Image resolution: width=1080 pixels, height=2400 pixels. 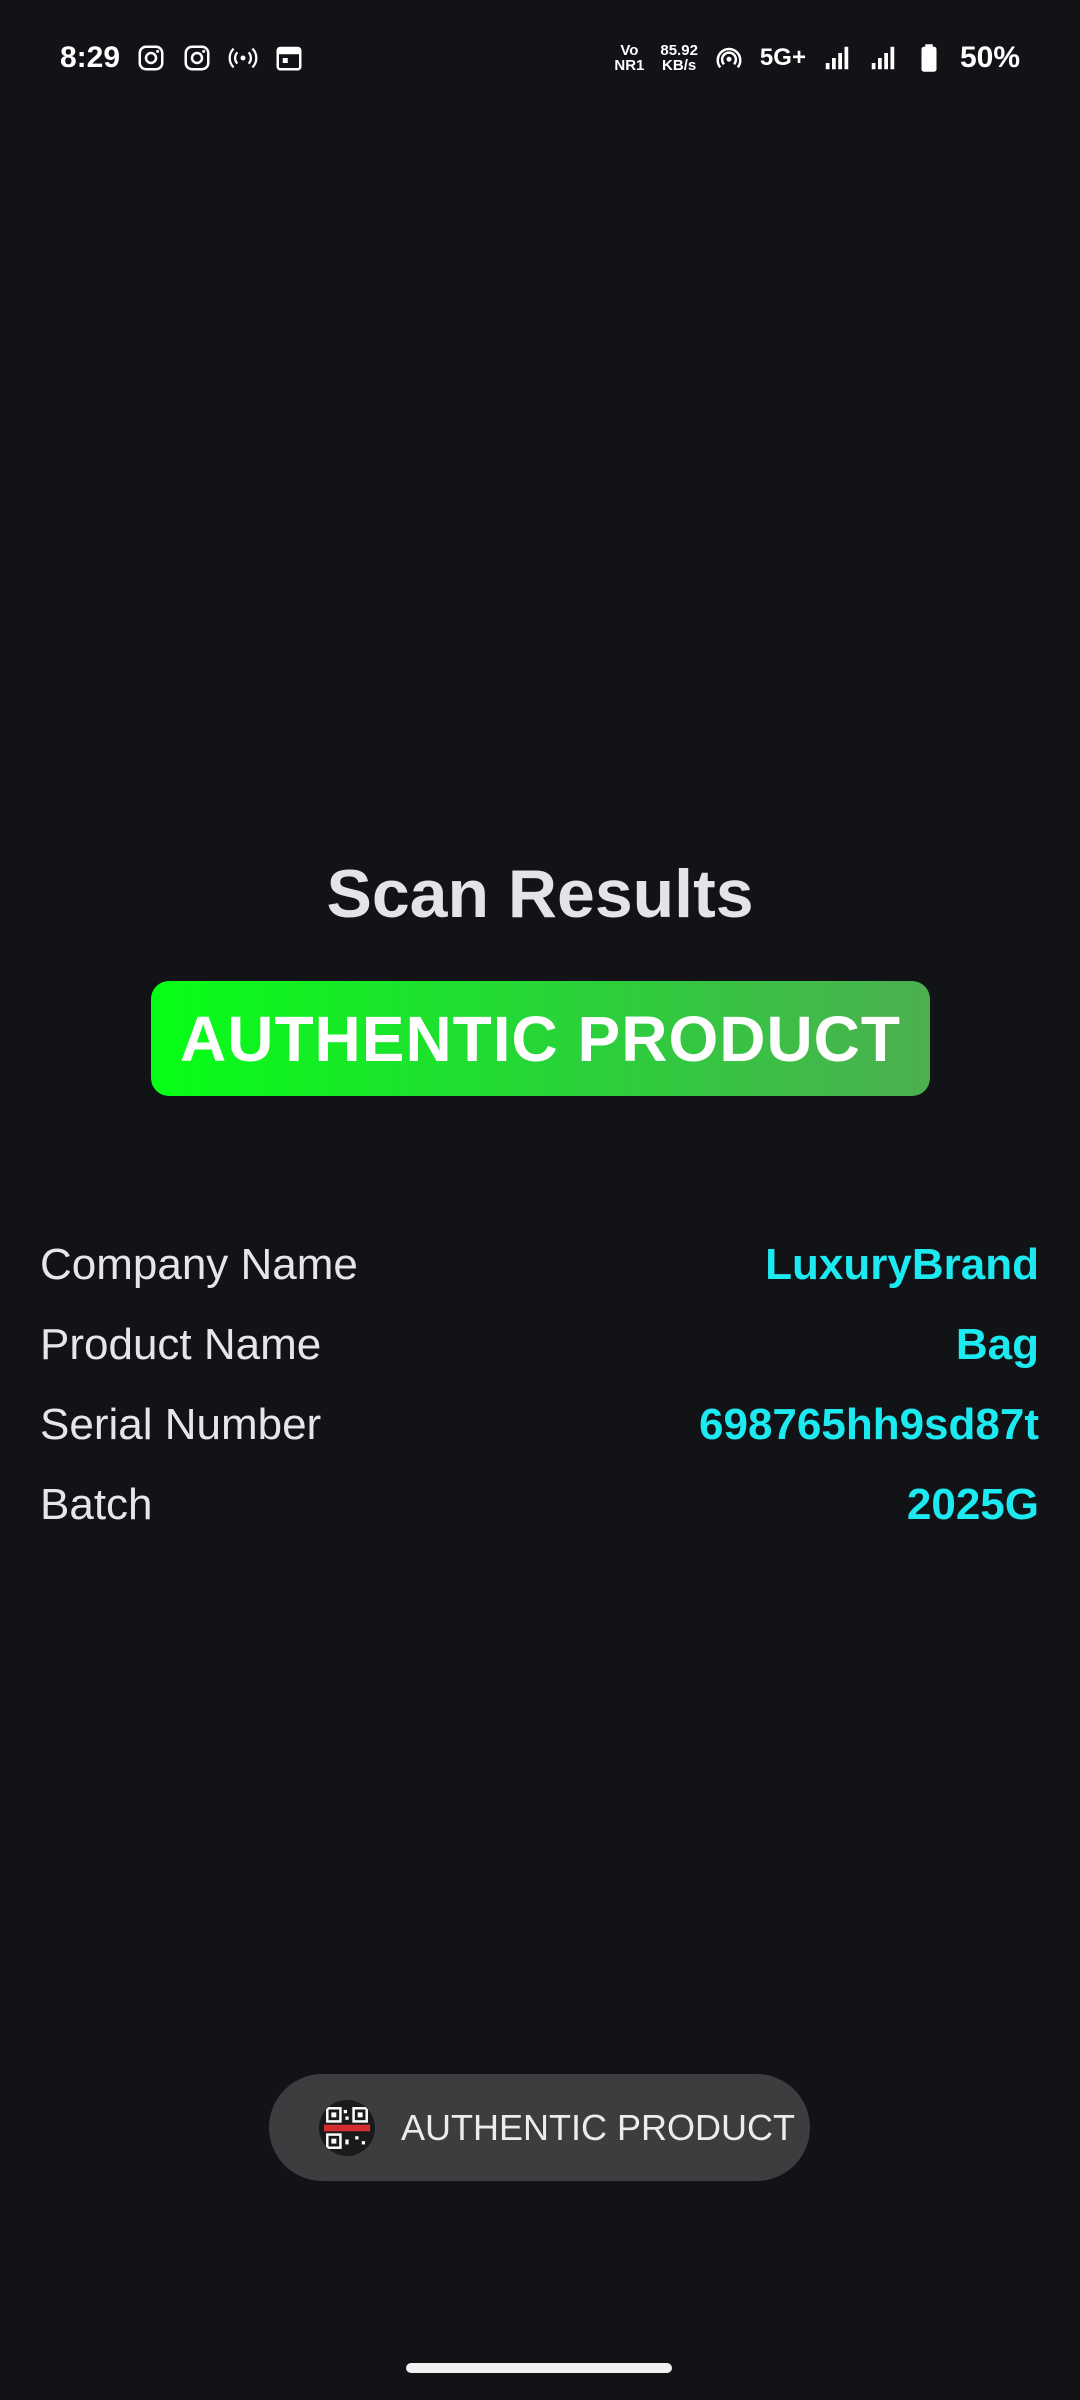 What do you see at coordinates (869, 1424) in the screenshot?
I see `serial-number-value: 698765hh9sd87t` at bounding box center [869, 1424].